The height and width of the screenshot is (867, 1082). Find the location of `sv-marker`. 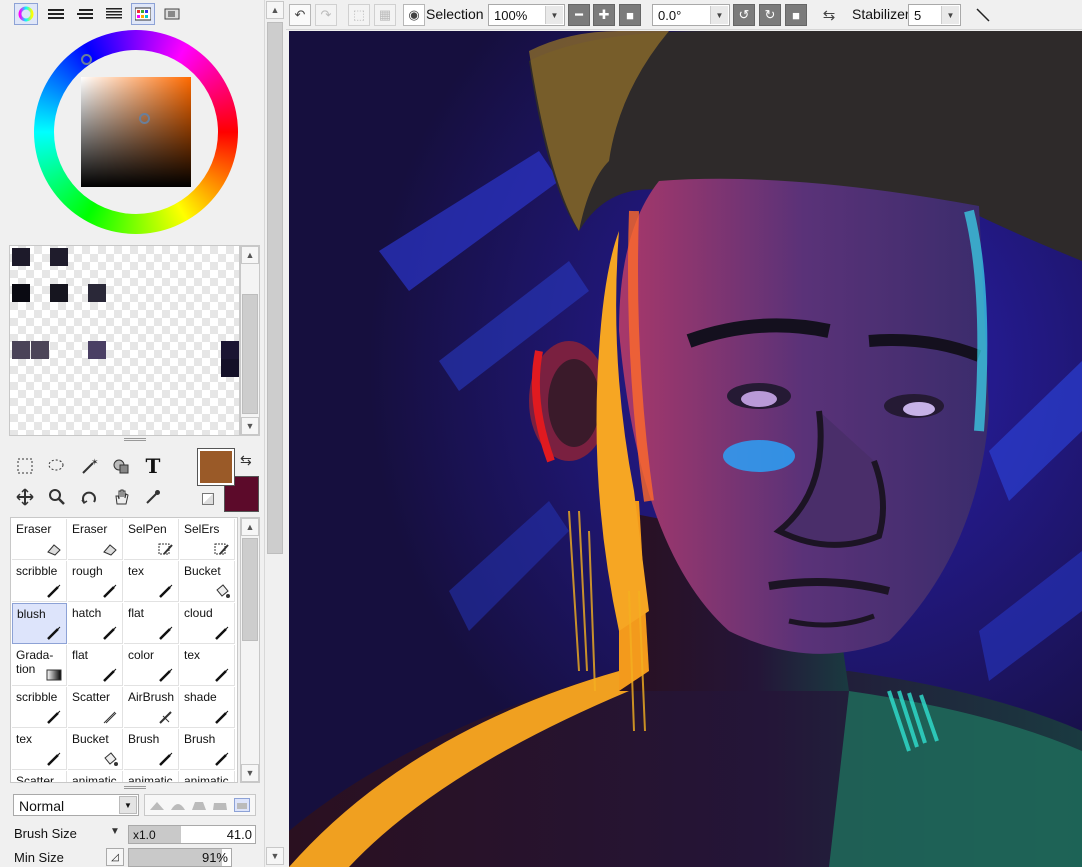

sv-marker is located at coordinates (144, 118).